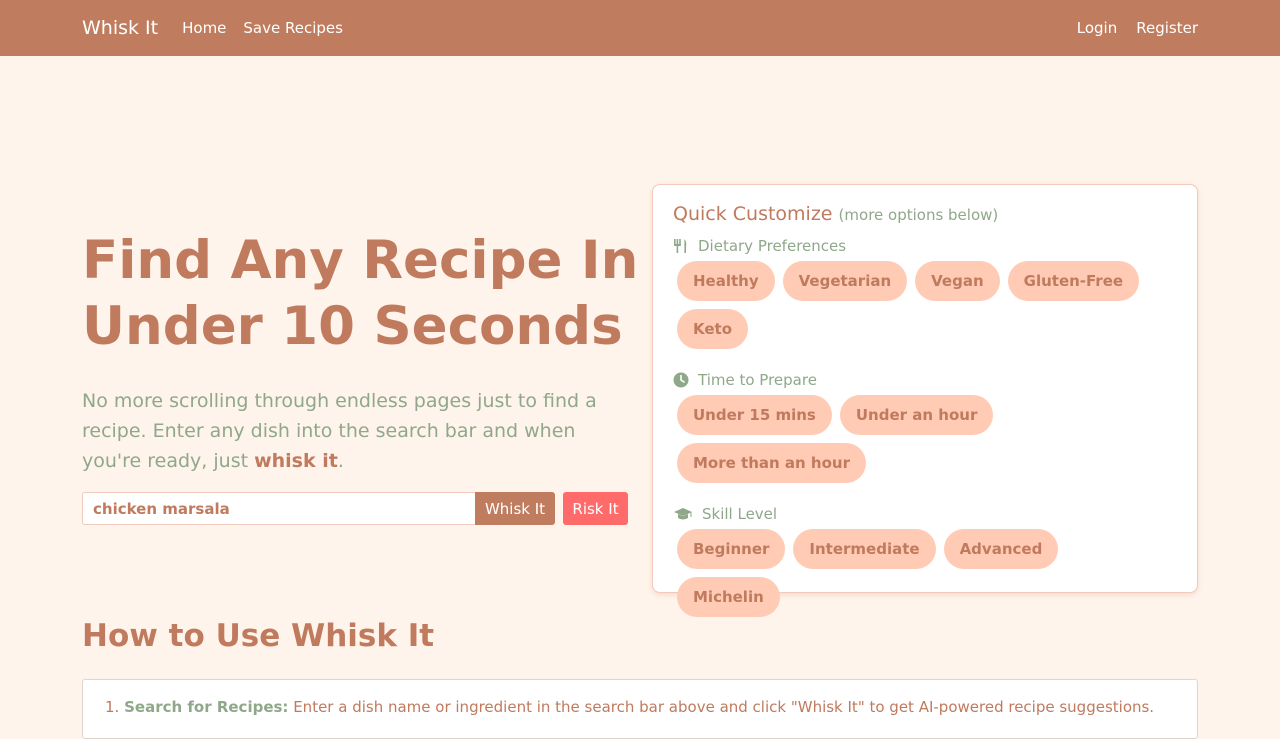  I want to click on chip-under-an-hour: Under an hour, so click(916, 415).